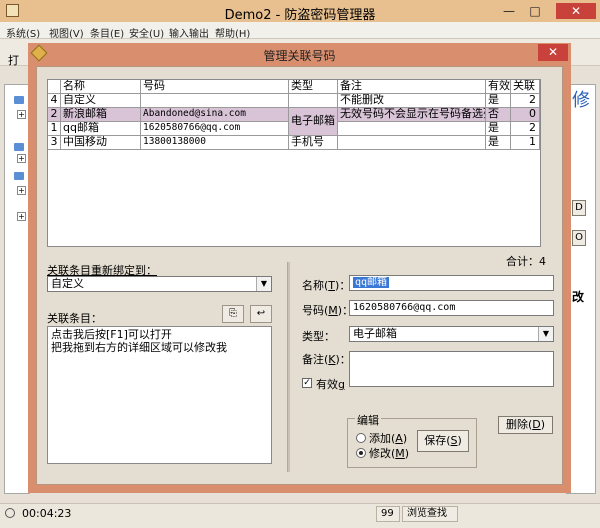  What do you see at coordinates (443, 441) in the screenshot?
I see `save-button: 保存(S)` at bounding box center [443, 441].